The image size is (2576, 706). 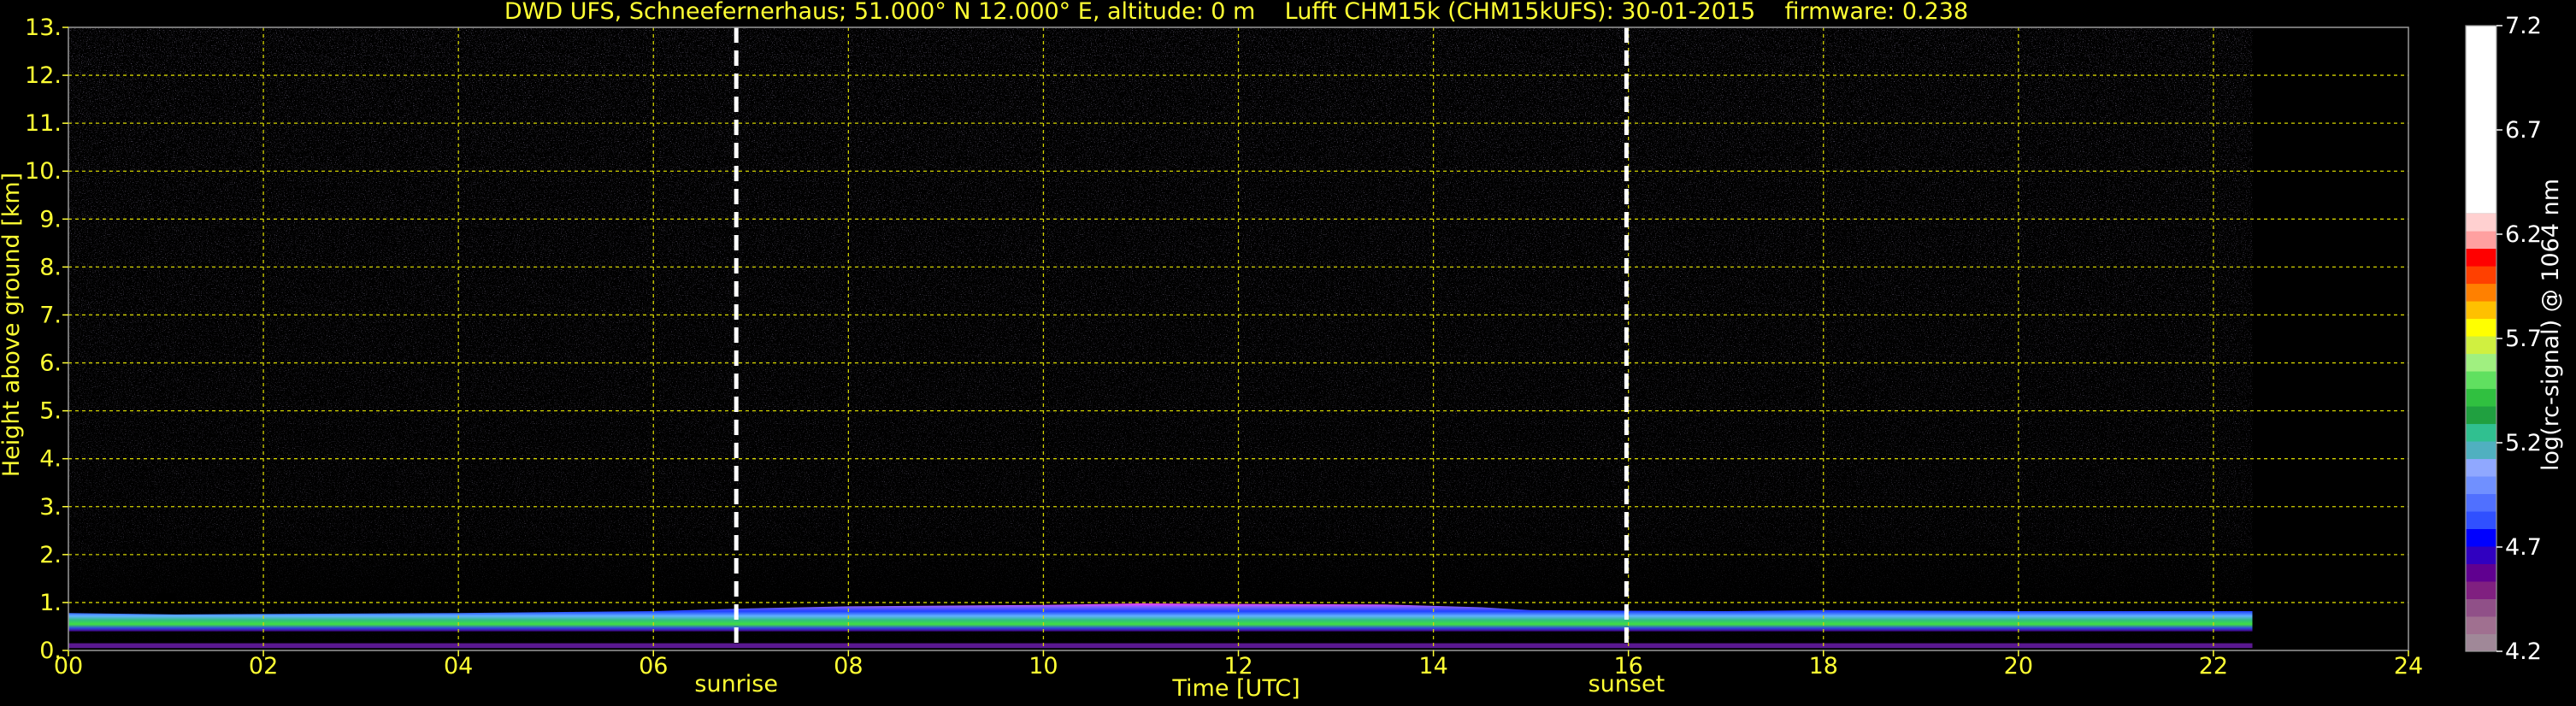 What do you see at coordinates (1627, 666) in the screenshot?
I see `x-tick-label: 16` at bounding box center [1627, 666].